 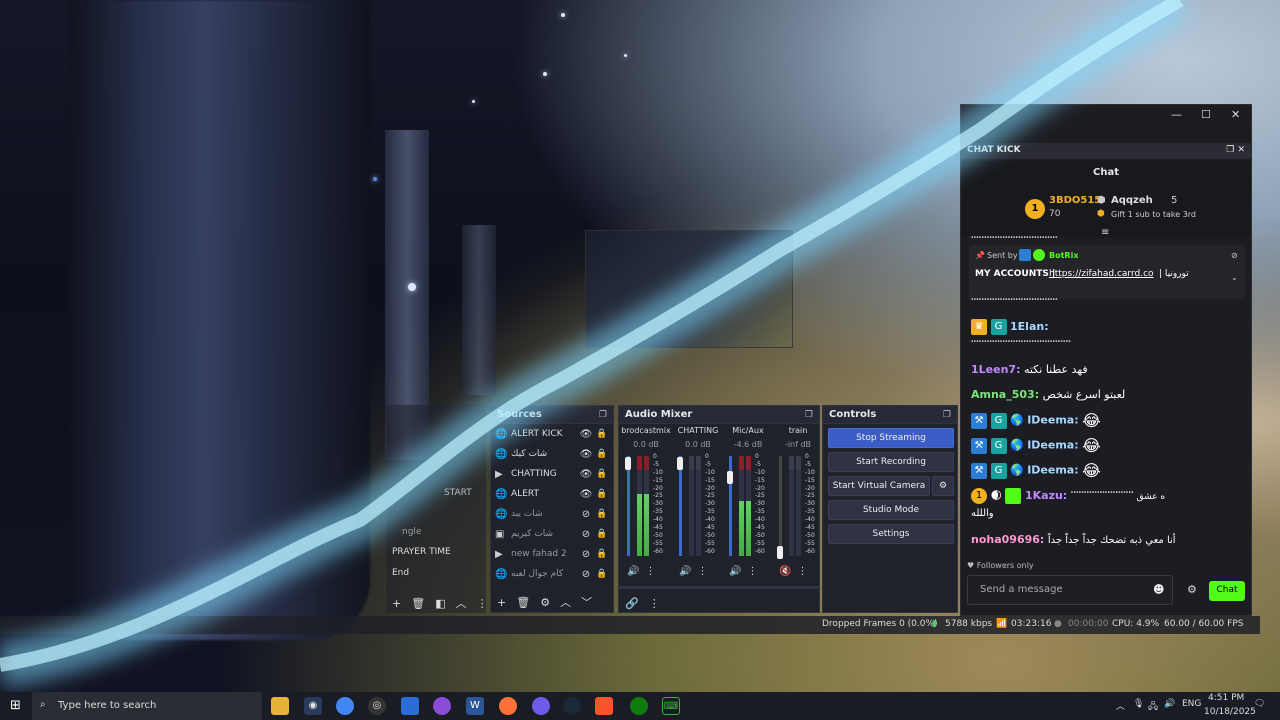 I want to click on obs-icon: ◎, so click(x=377, y=706).